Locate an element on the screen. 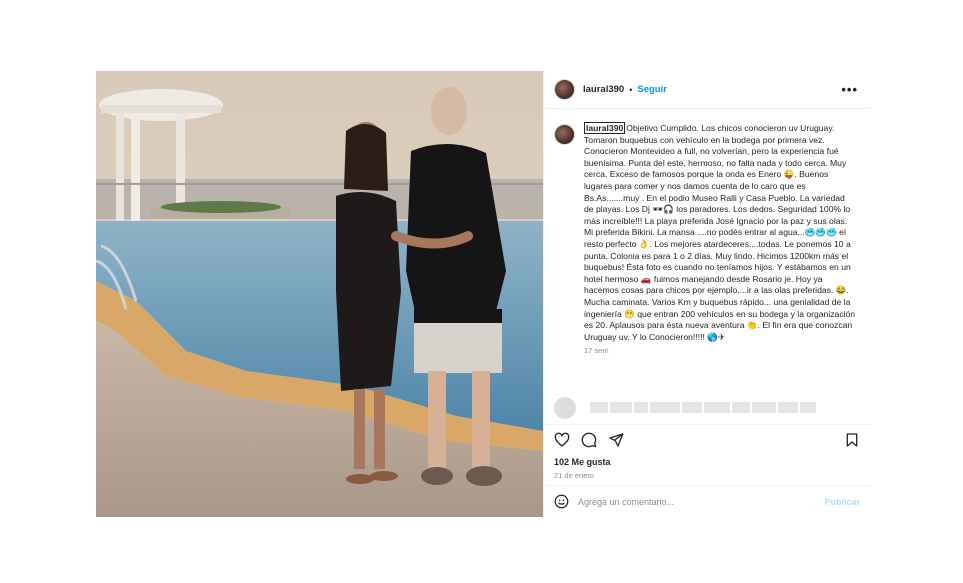  header-username: laural390 is located at coordinates (603, 89).